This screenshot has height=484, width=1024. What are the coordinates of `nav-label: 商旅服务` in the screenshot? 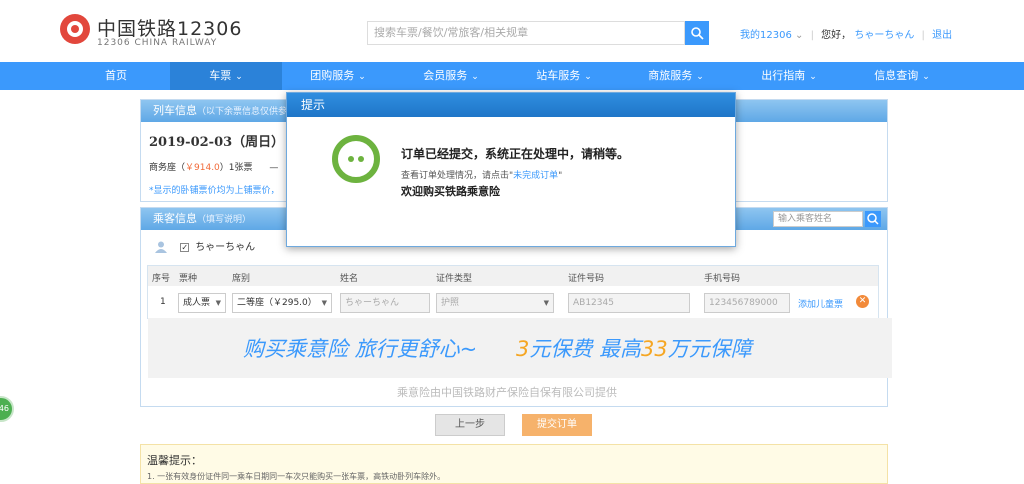 It's located at (670, 75).